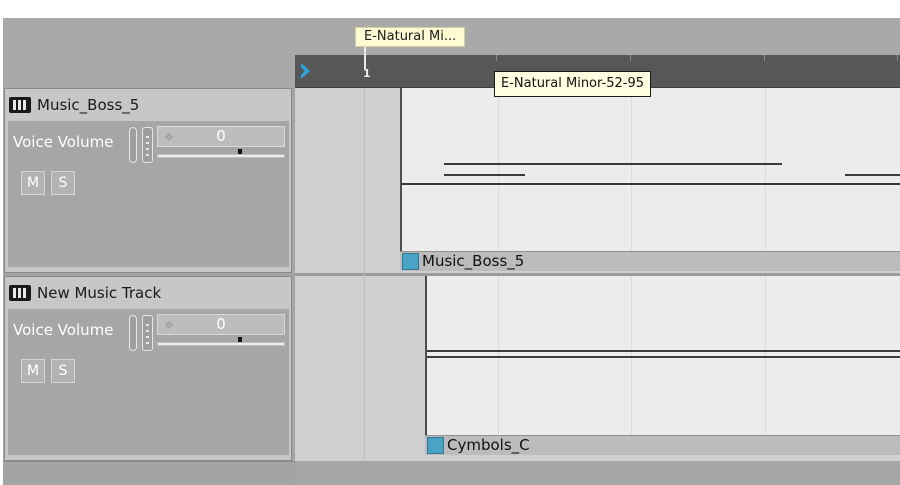  What do you see at coordinates (572, 84) in the screenshot?
I see `marker-tooltip: E-Natural Minor-52-95` at bounding box center [572, 84].